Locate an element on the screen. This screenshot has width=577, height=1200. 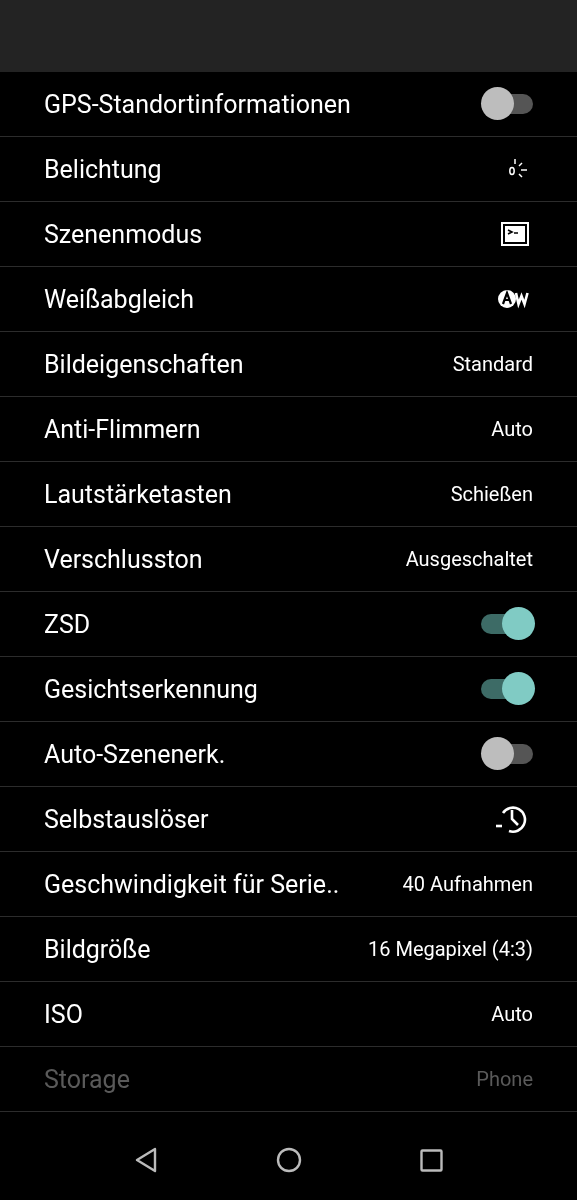
setting-label: Bildgröße is located at coordinates (97, 949).